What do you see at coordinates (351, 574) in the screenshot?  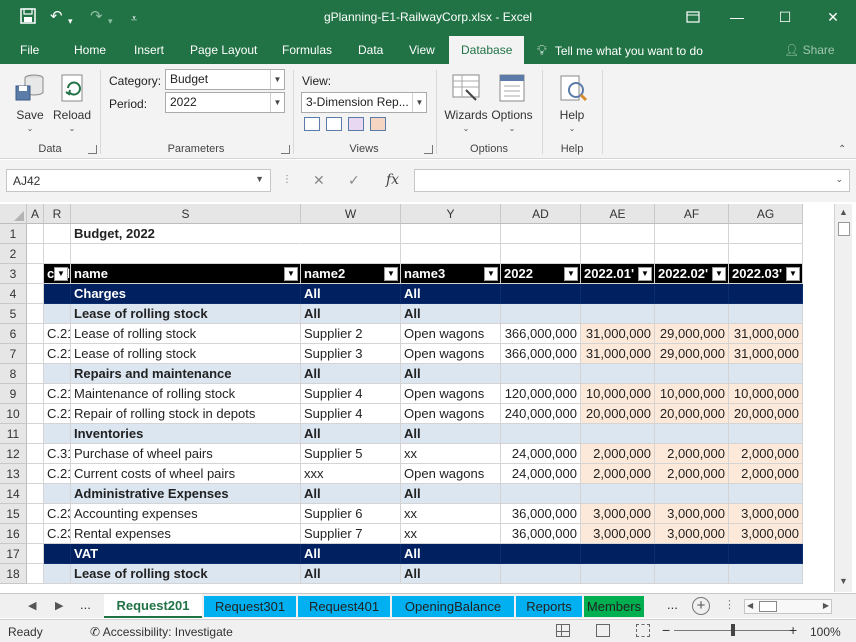 I see `cell-w18: All` at bounding box center [351, 574].